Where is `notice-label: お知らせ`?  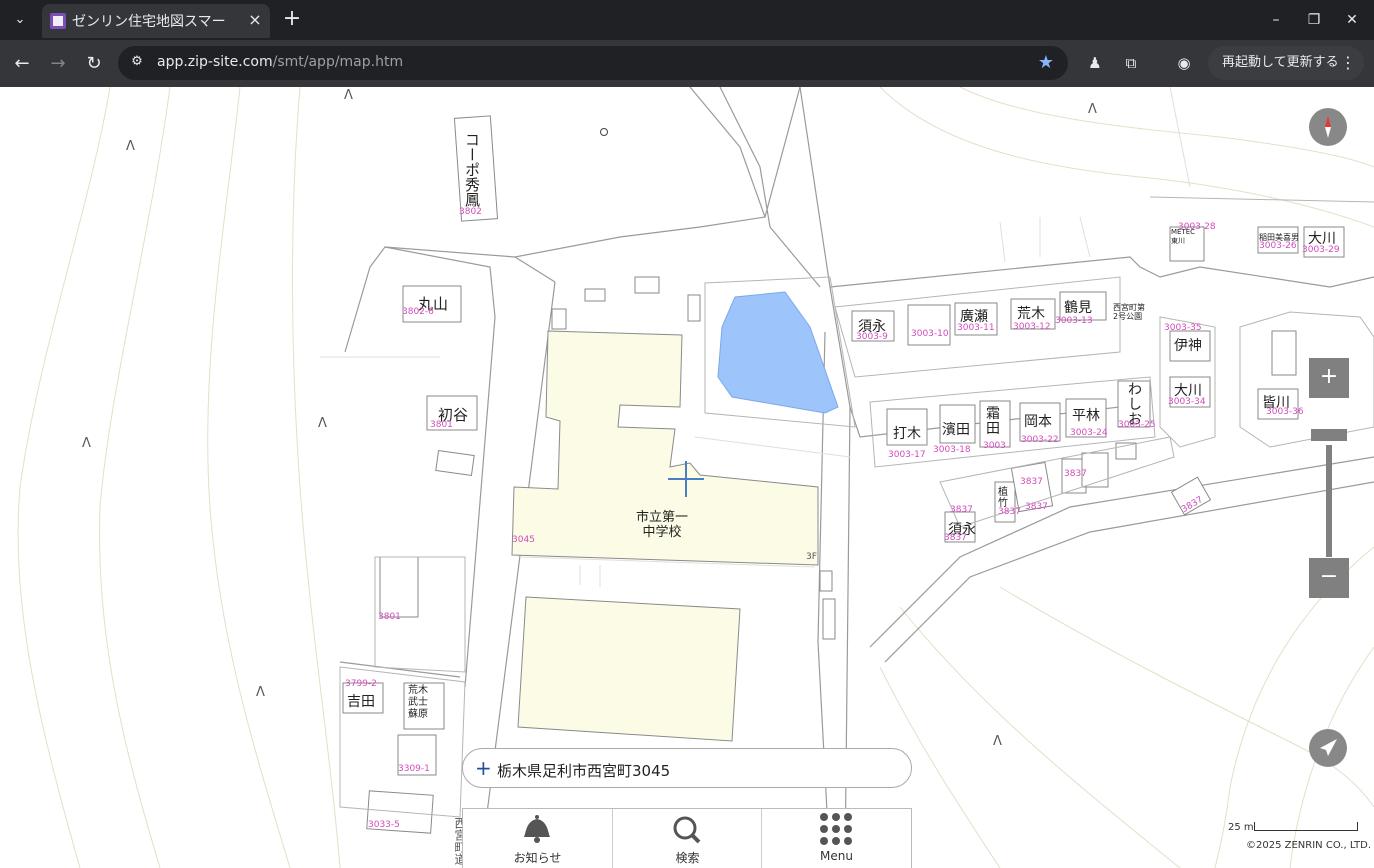 notice-label: お知らせ is located at coordinates (537, 858).